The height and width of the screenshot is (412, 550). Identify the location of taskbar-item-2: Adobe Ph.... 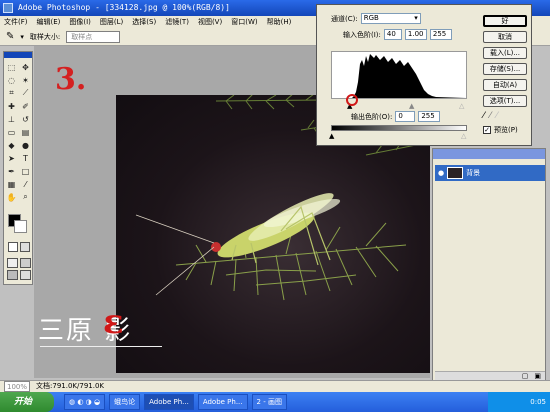
(169, 402).